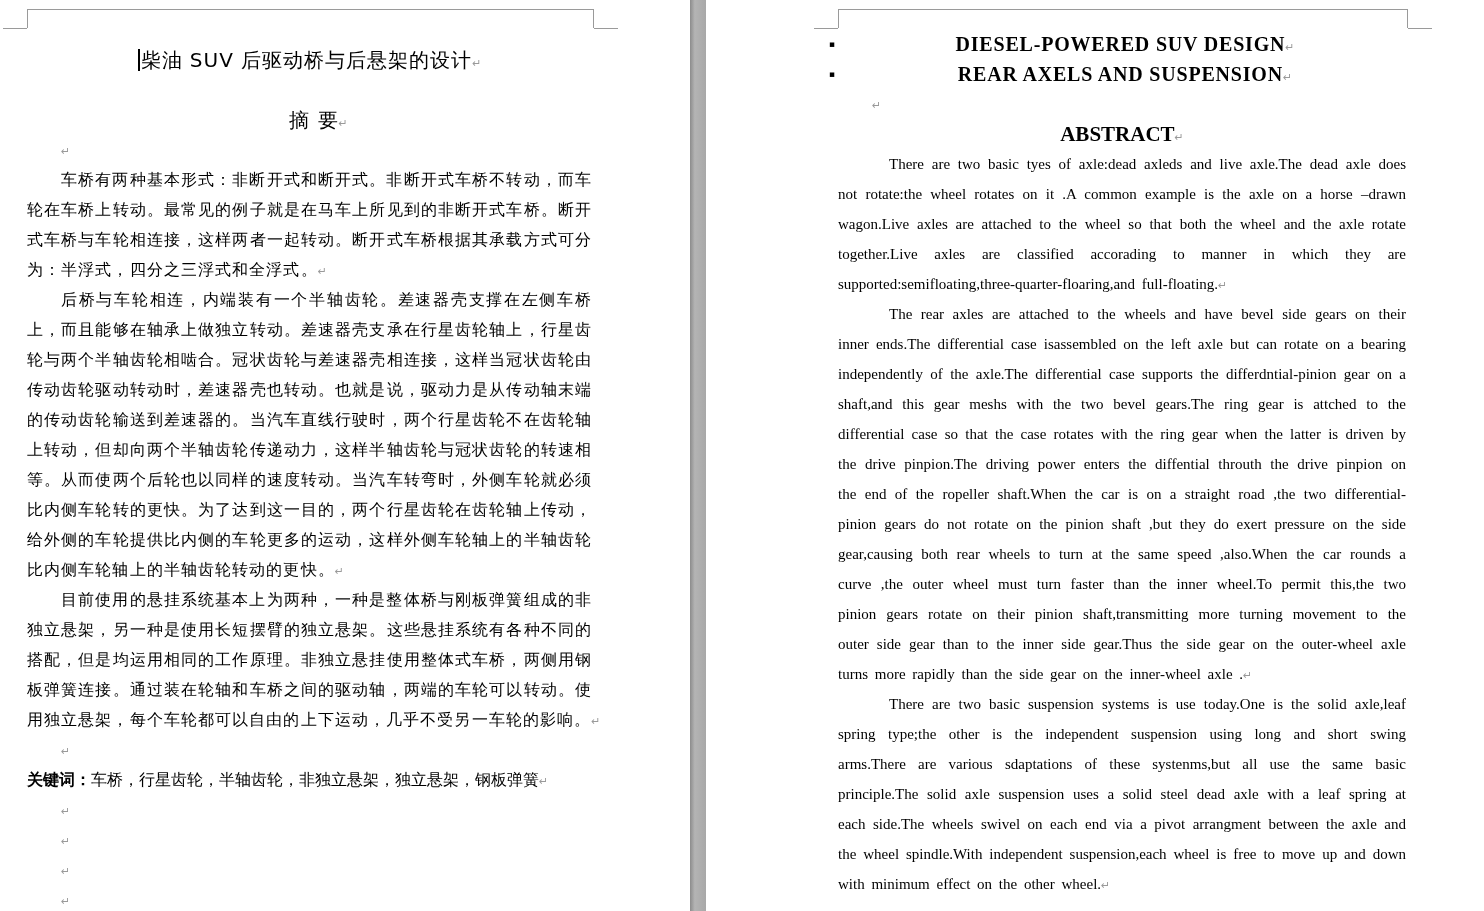  I want to click on english-title: REAR AXELS AND SUSPENSION↵, so click(1125, 73).